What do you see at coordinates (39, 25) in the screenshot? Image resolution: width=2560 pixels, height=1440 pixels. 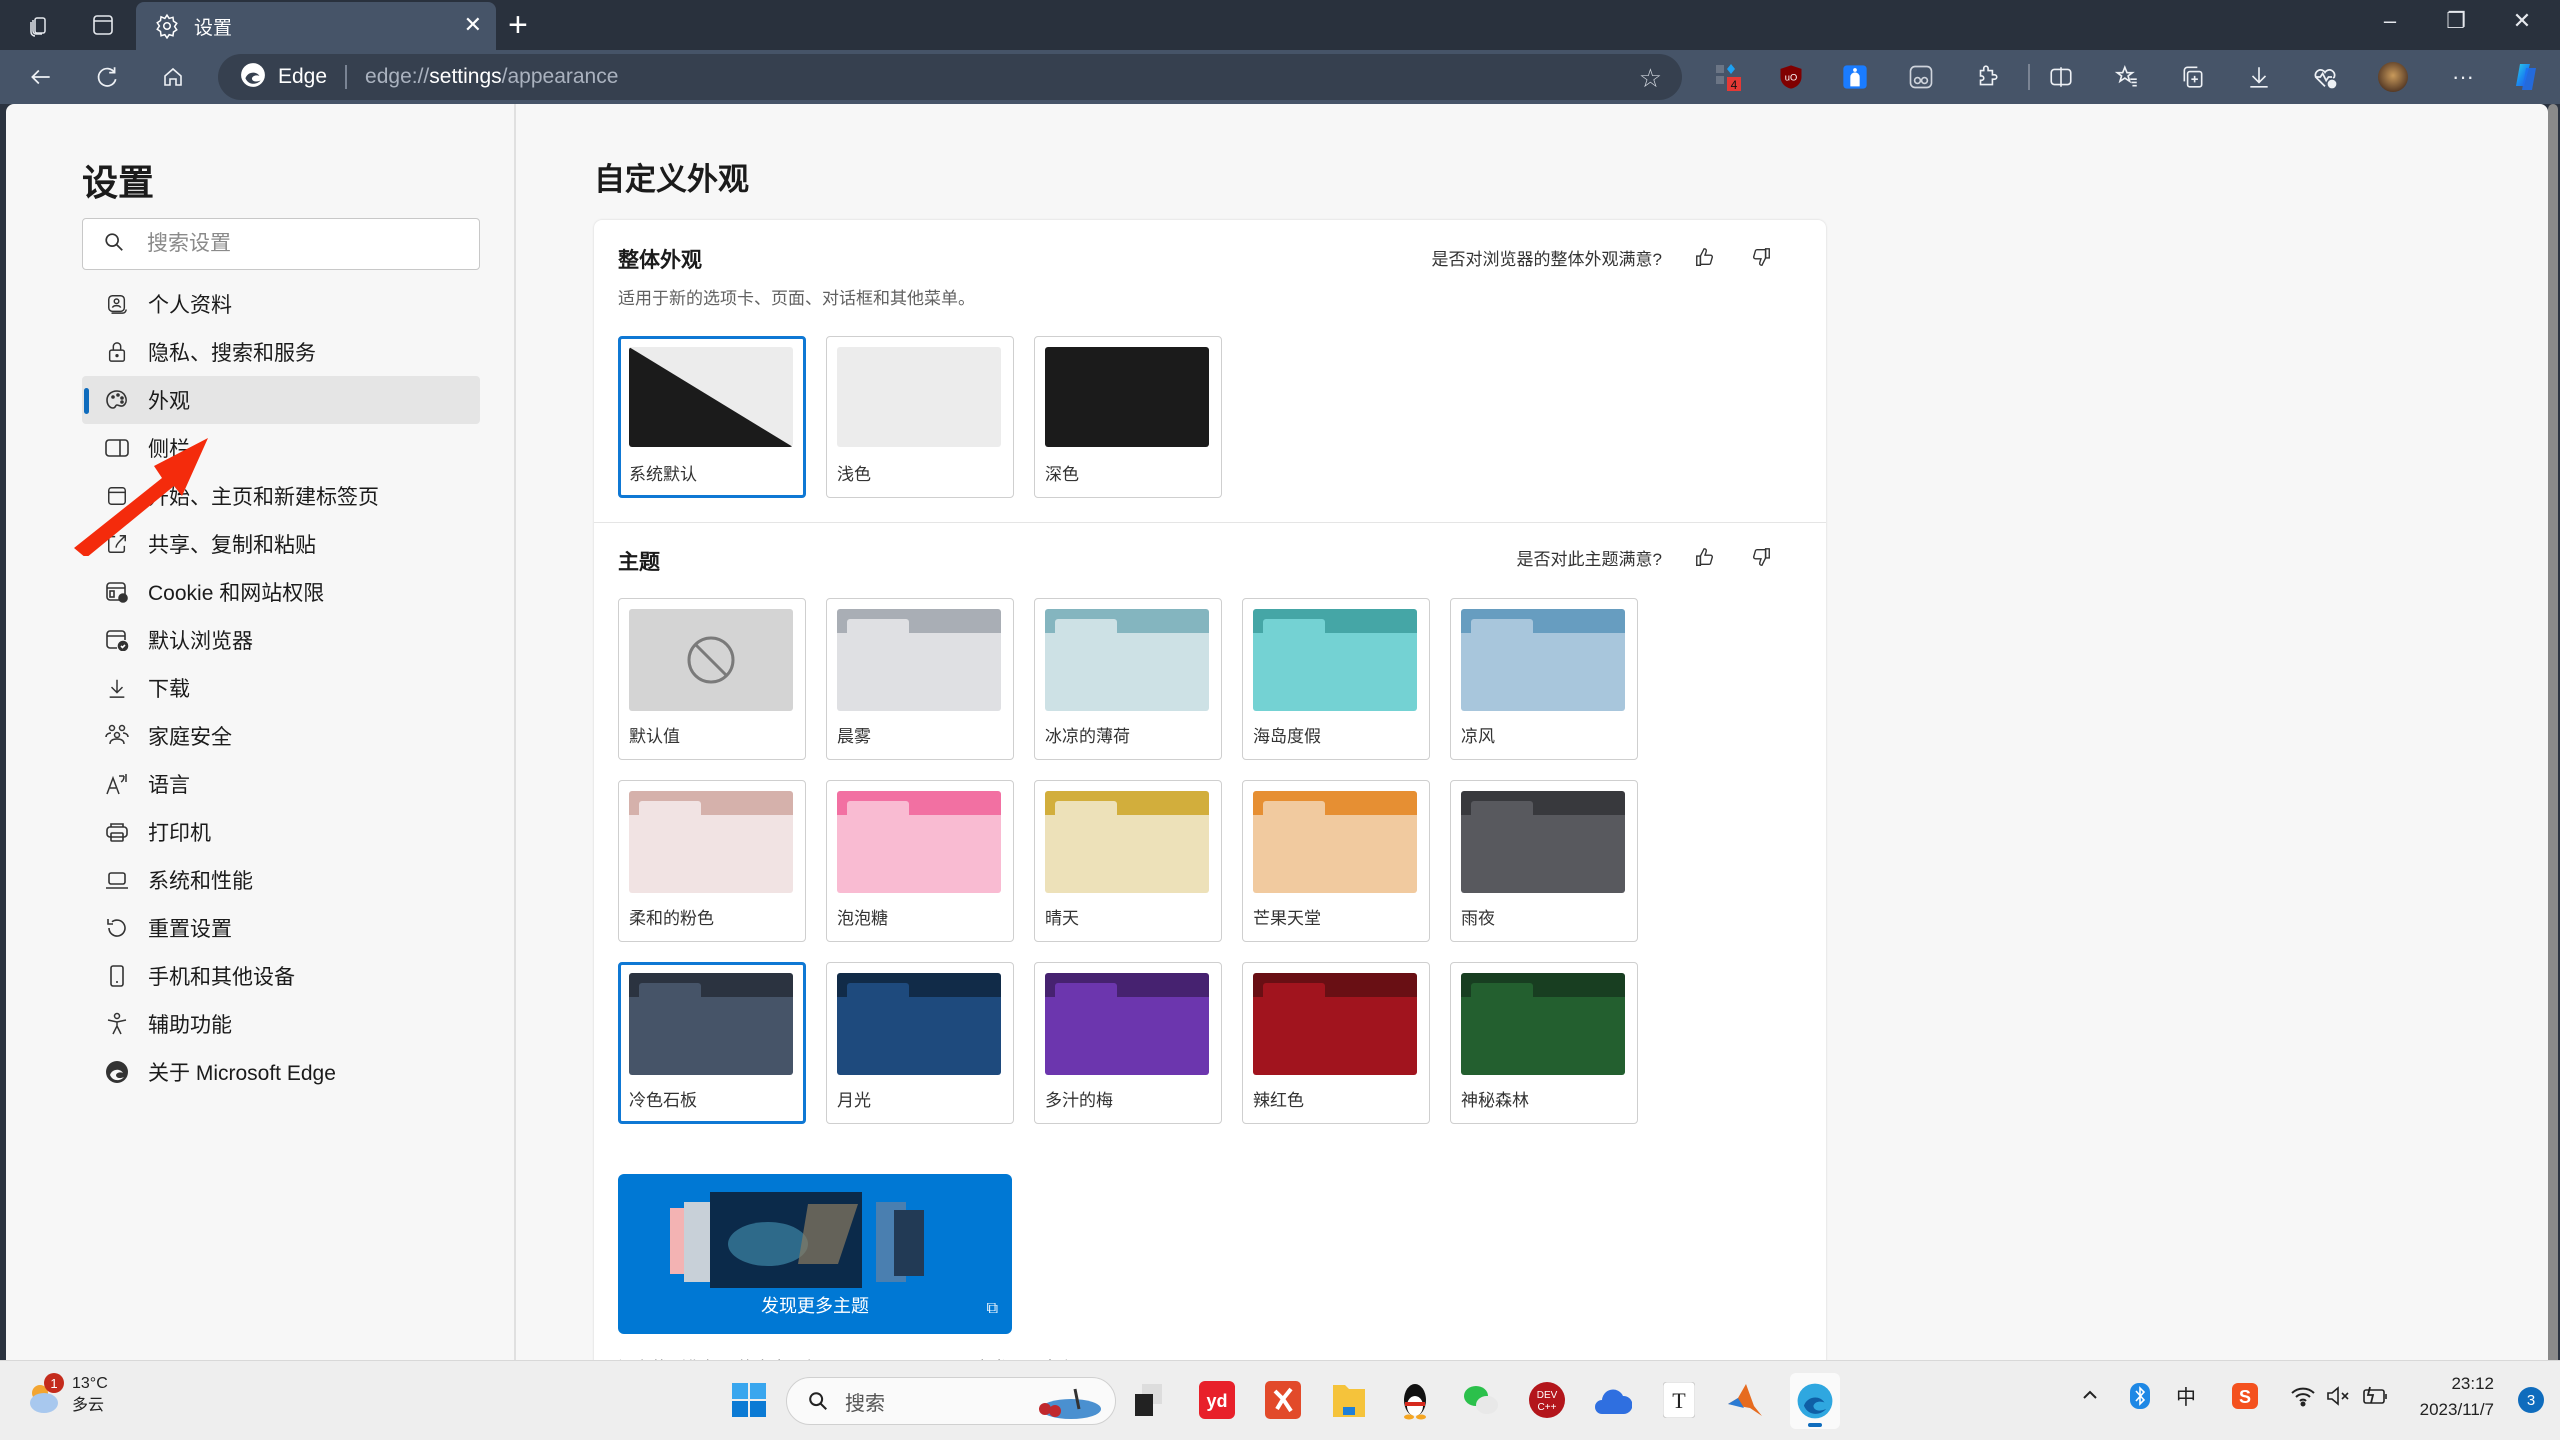 I see `workspaces-icon` at bounding box center [39, 25].